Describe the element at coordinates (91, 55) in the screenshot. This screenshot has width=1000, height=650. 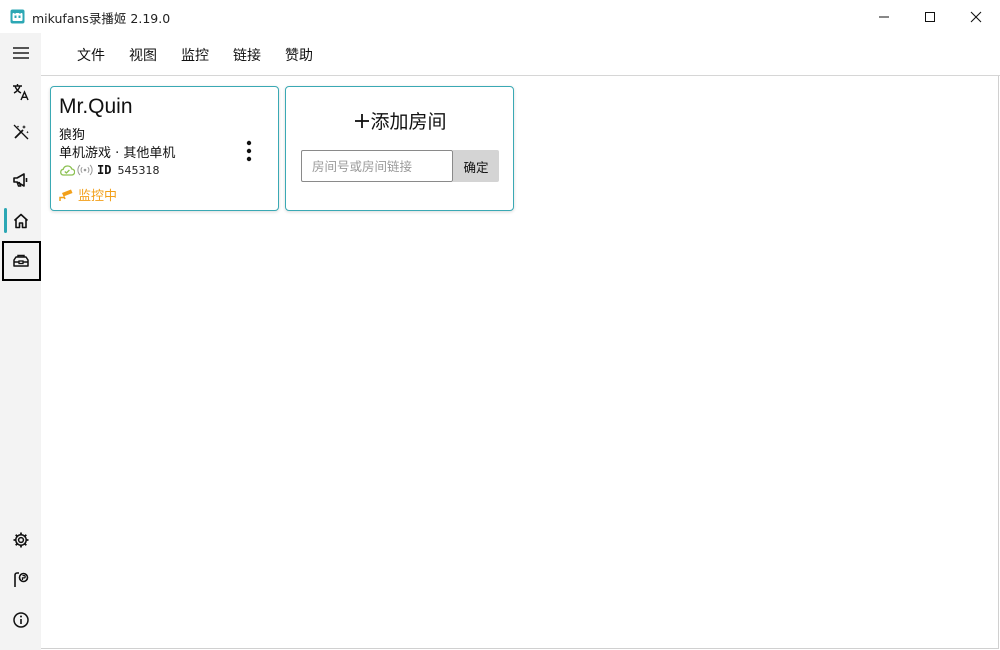
I see `menu-file: 文件` at that location.